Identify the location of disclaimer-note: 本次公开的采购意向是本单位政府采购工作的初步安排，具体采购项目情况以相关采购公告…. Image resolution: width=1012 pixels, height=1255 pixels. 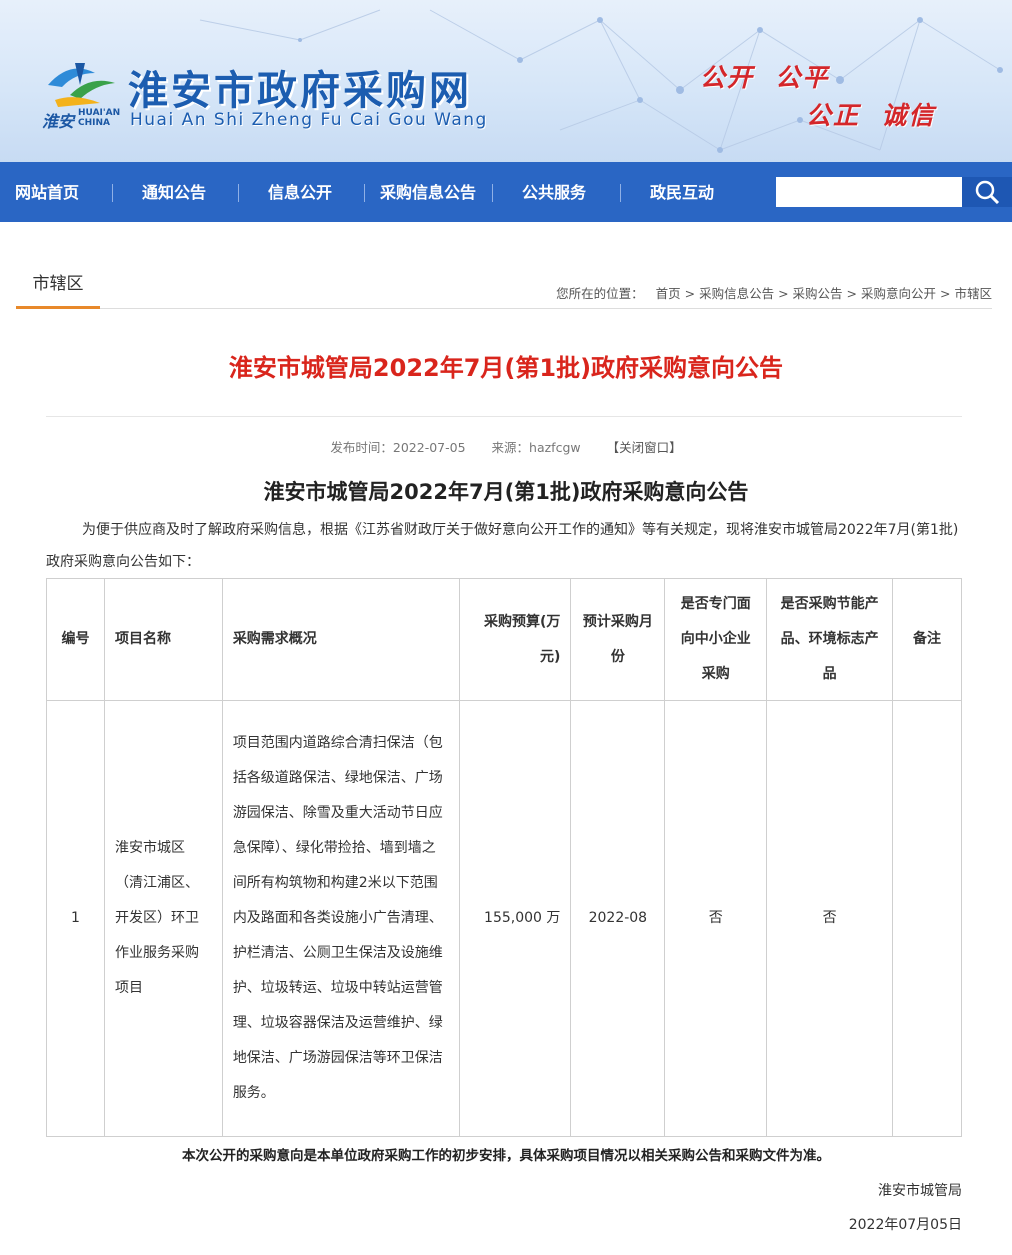
(506, 1156).